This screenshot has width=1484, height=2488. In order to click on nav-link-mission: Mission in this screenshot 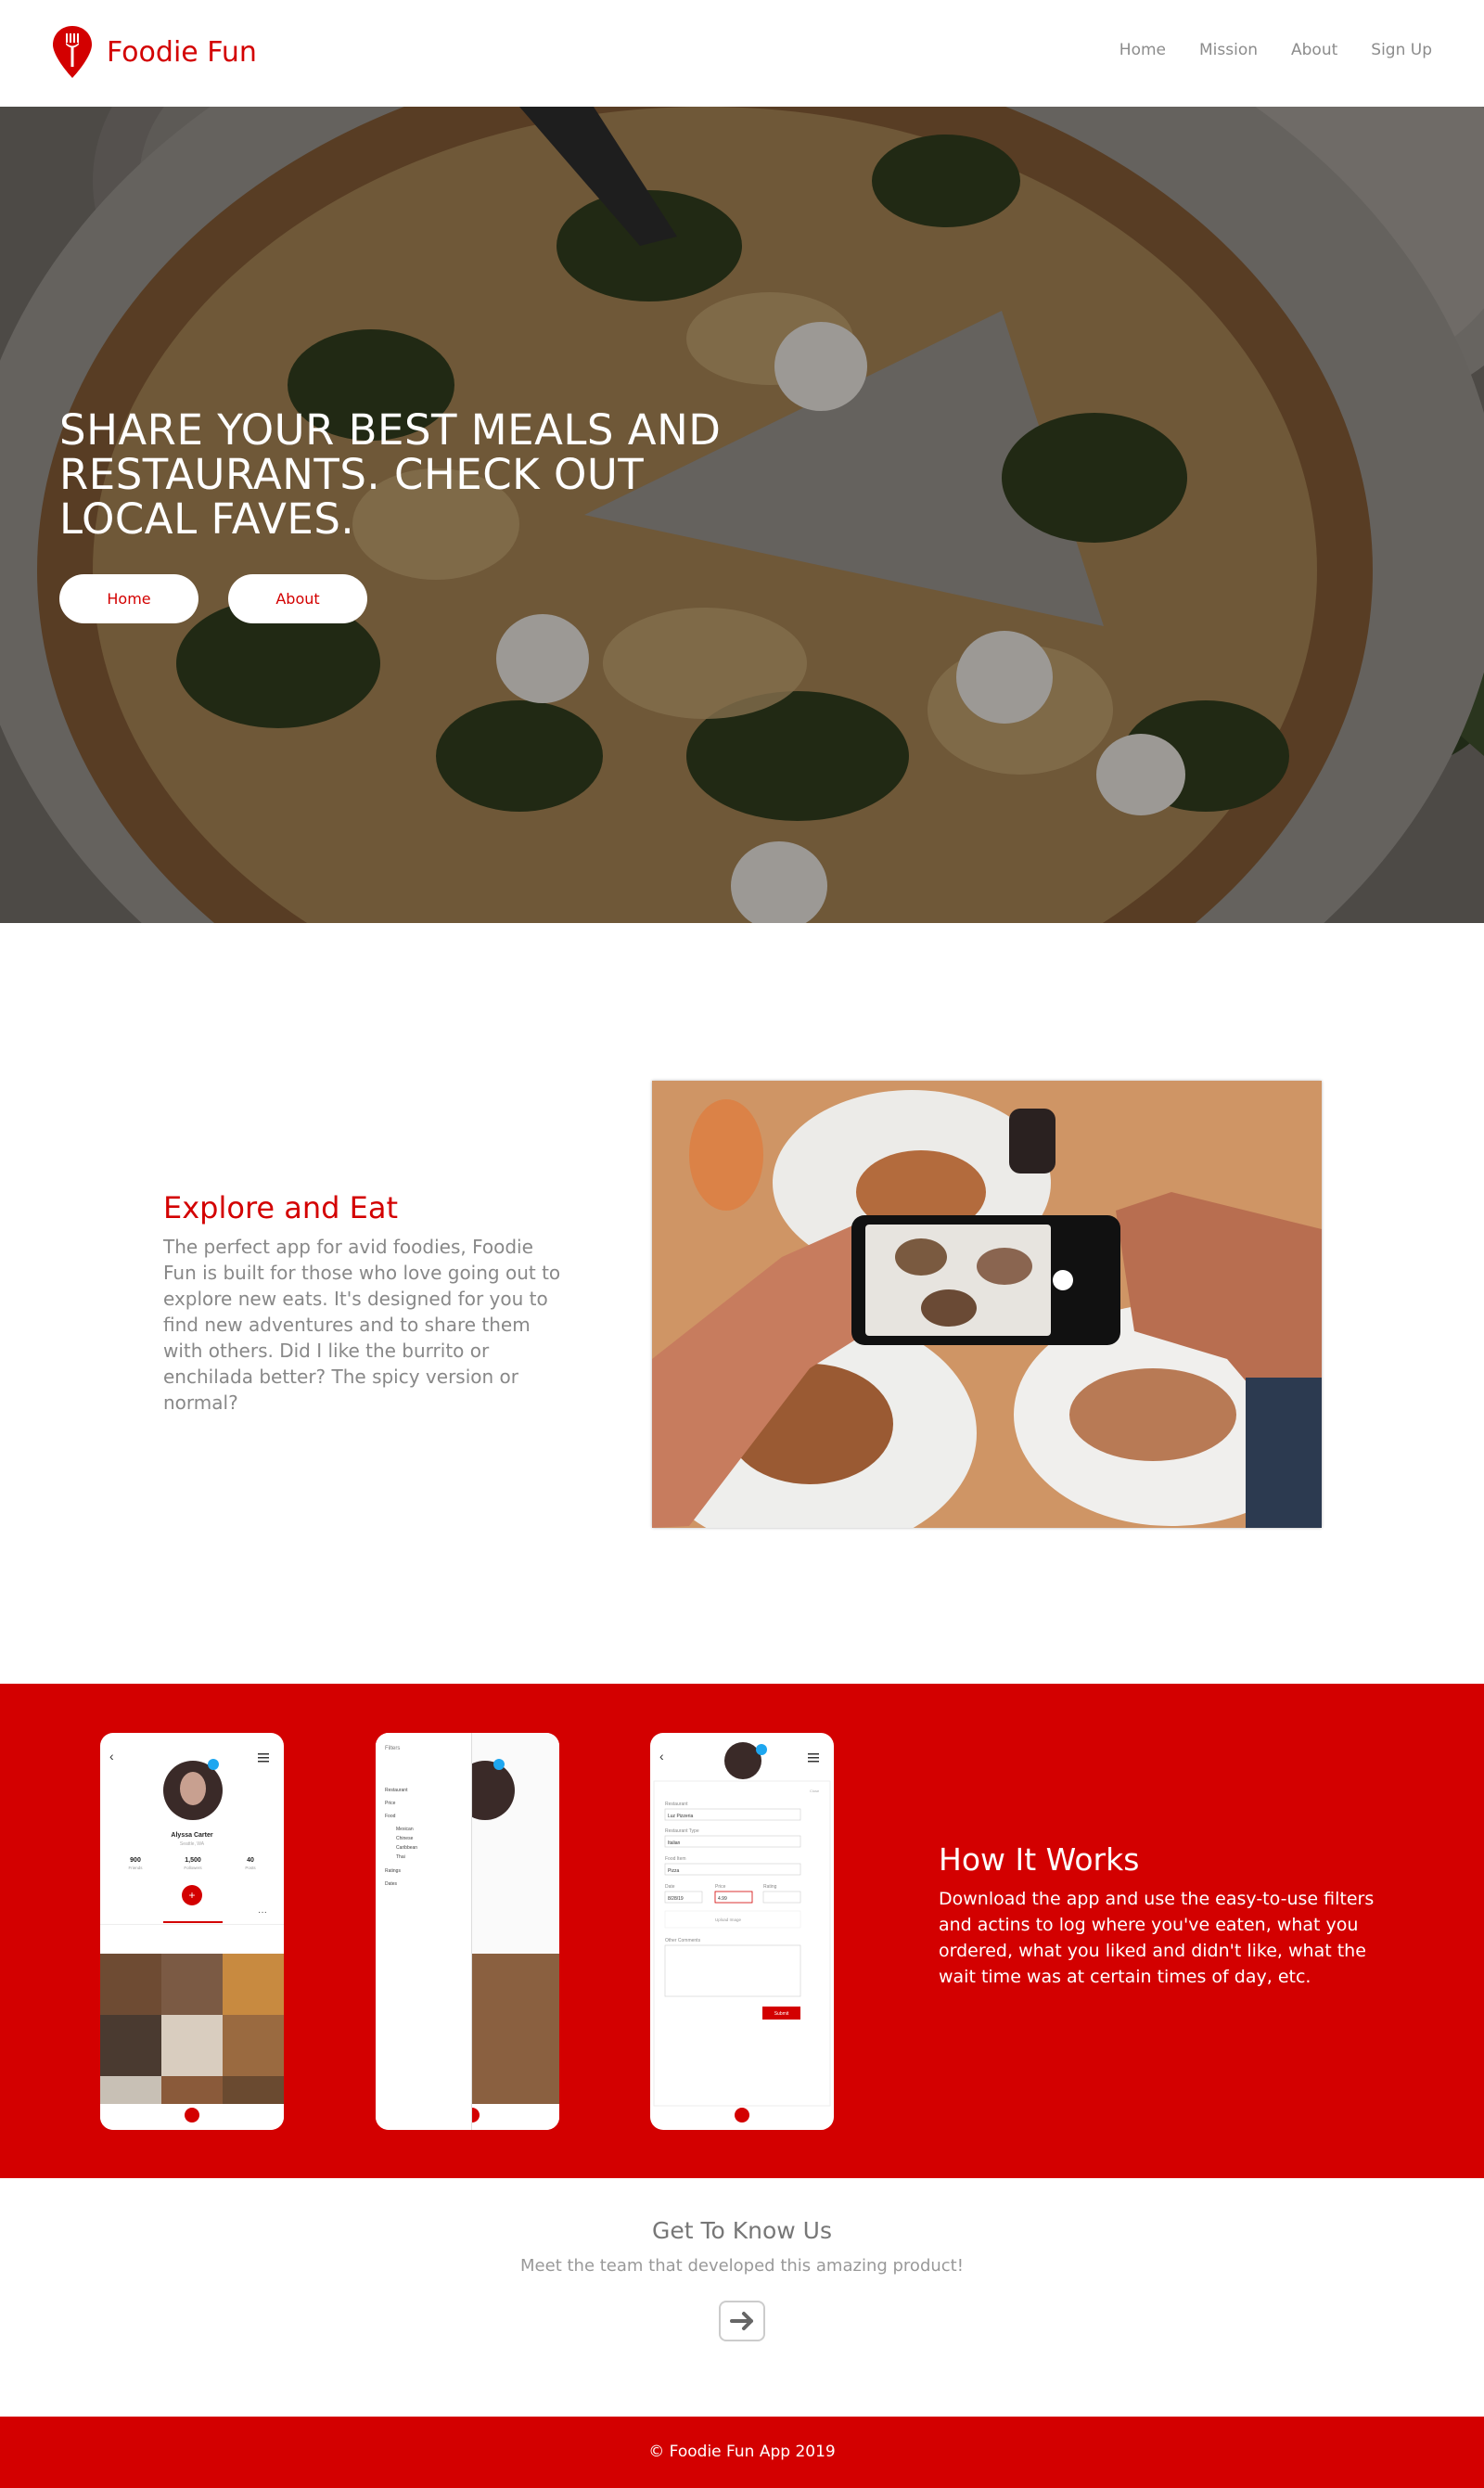, I will do `click(1228, 50)`.